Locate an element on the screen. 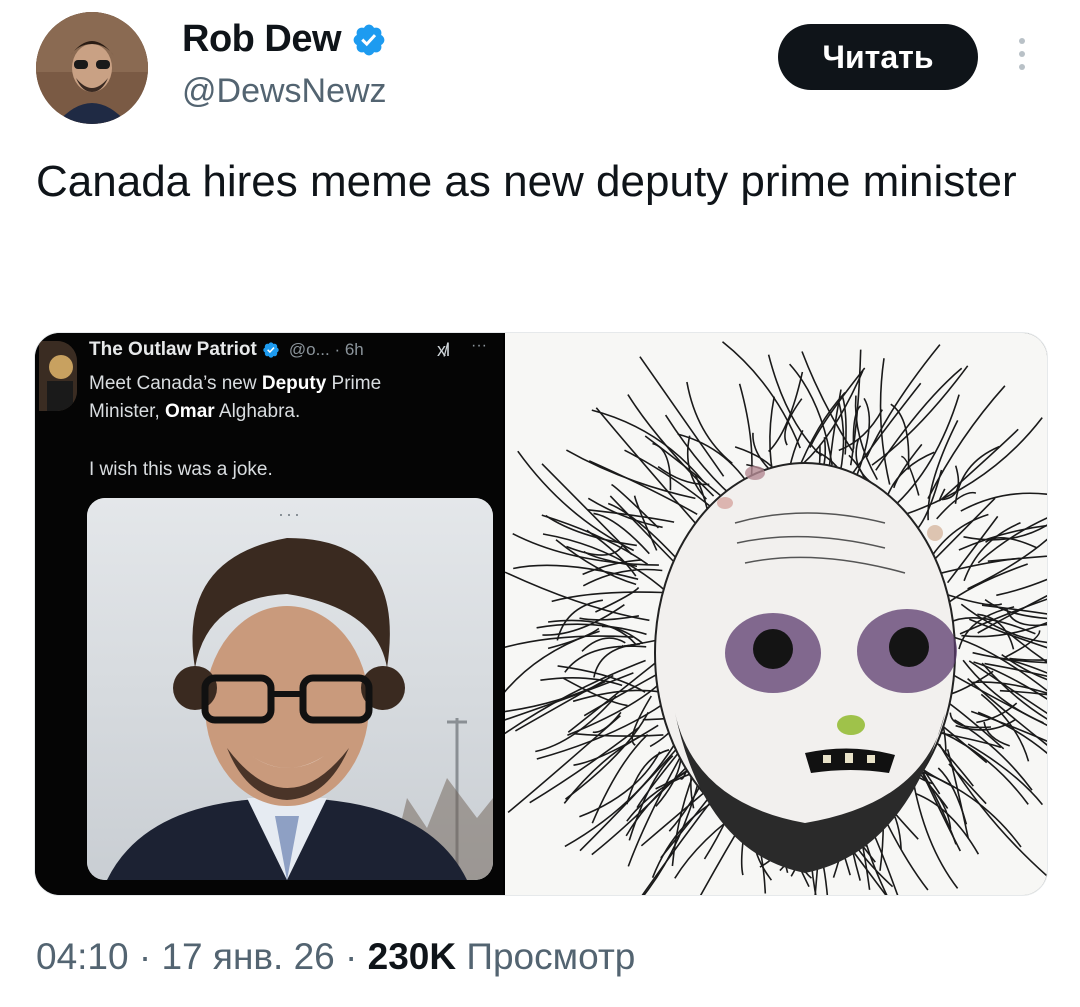  embedded-author-row: The Outlaw Patriot @o... · 6h is located at coordinates (226, 350).